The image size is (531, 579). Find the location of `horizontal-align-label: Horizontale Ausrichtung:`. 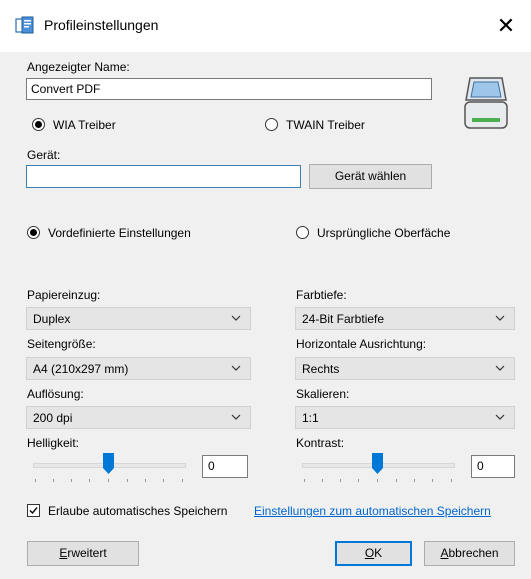

horizontal-align-label: Horizontale Ausrichtung: is located at coordinates (361, 344).